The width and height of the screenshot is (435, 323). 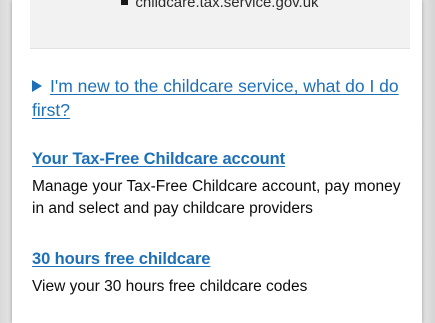 What do you see at coordinates (37, 86) in the screenshot?
I see `disclosure-triangle-icon` at bounding box center [37, 86].